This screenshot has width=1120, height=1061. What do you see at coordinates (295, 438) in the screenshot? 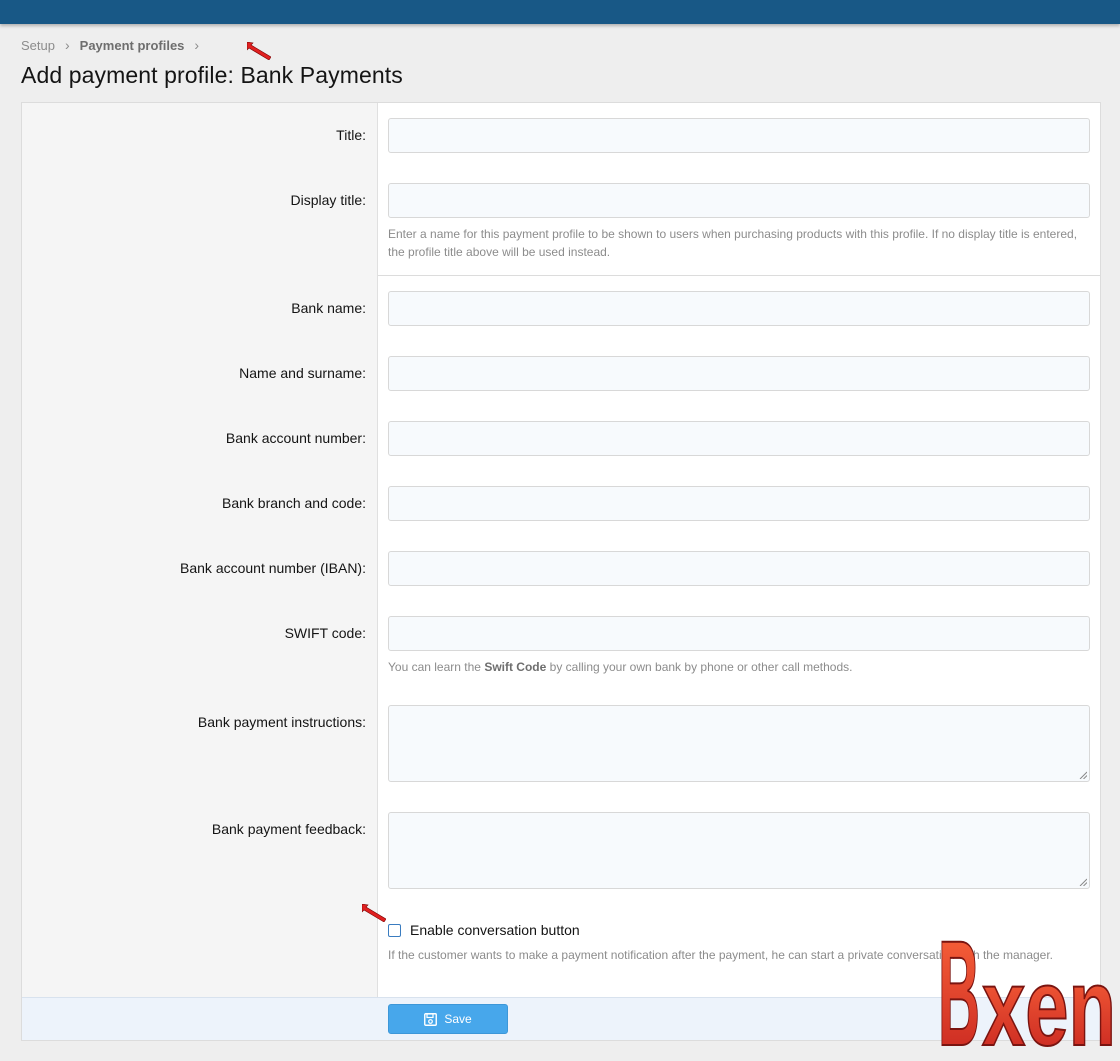
I see `account-number-label: Bank account number:` at bounding box center [295, 438].